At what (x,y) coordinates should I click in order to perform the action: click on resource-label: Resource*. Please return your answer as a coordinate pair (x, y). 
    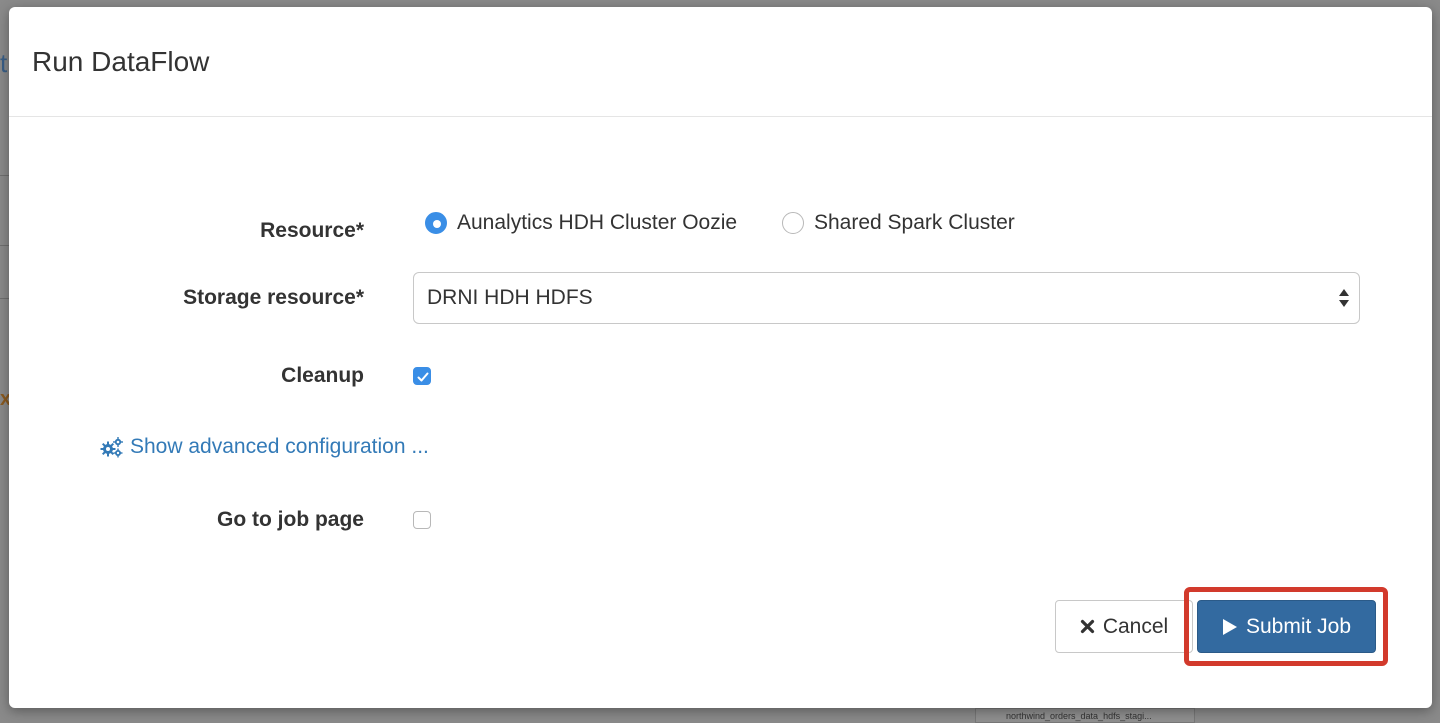
    Looking at the image, I should click on (312, 230).